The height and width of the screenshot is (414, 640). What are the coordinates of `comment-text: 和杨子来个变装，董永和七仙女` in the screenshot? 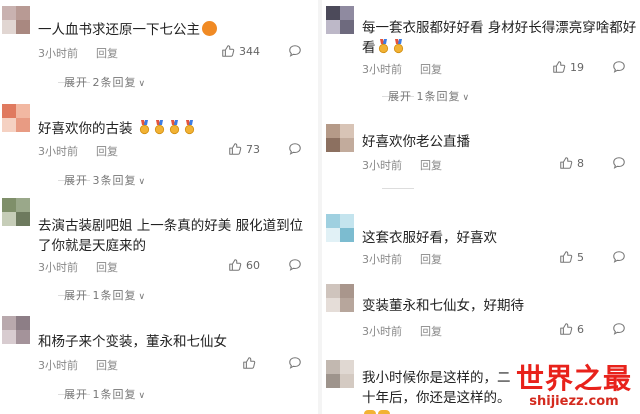 It's located at (132, 342).